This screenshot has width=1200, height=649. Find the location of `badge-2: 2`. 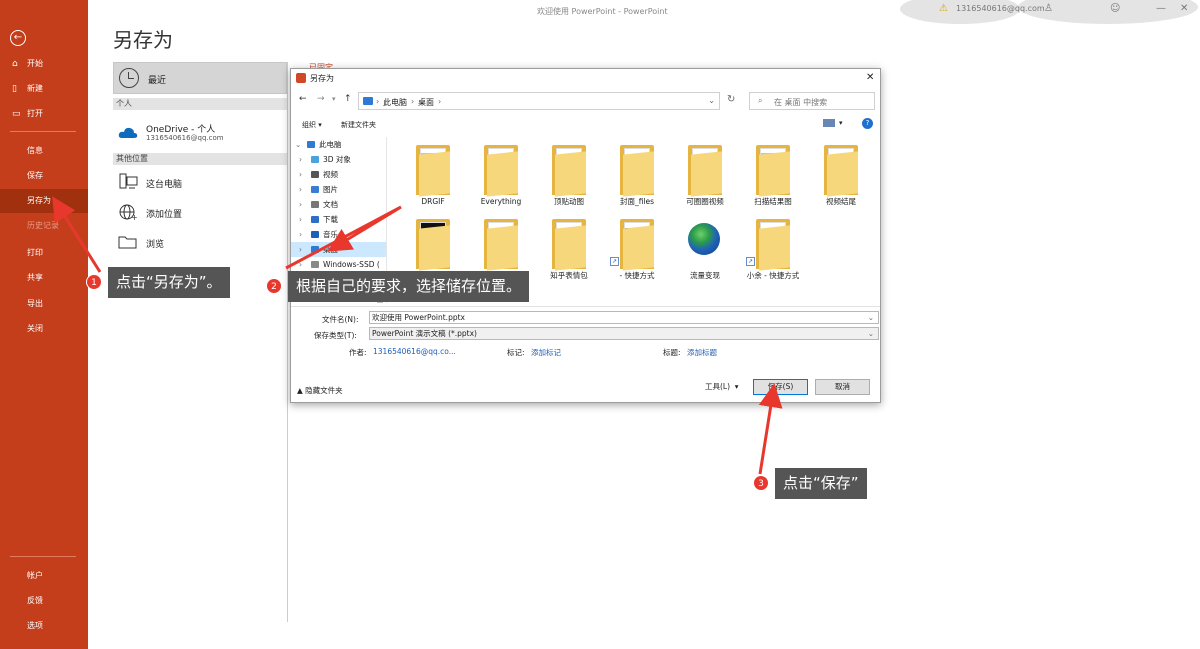

badge-2: 2 is located at coordinates (274, 286).